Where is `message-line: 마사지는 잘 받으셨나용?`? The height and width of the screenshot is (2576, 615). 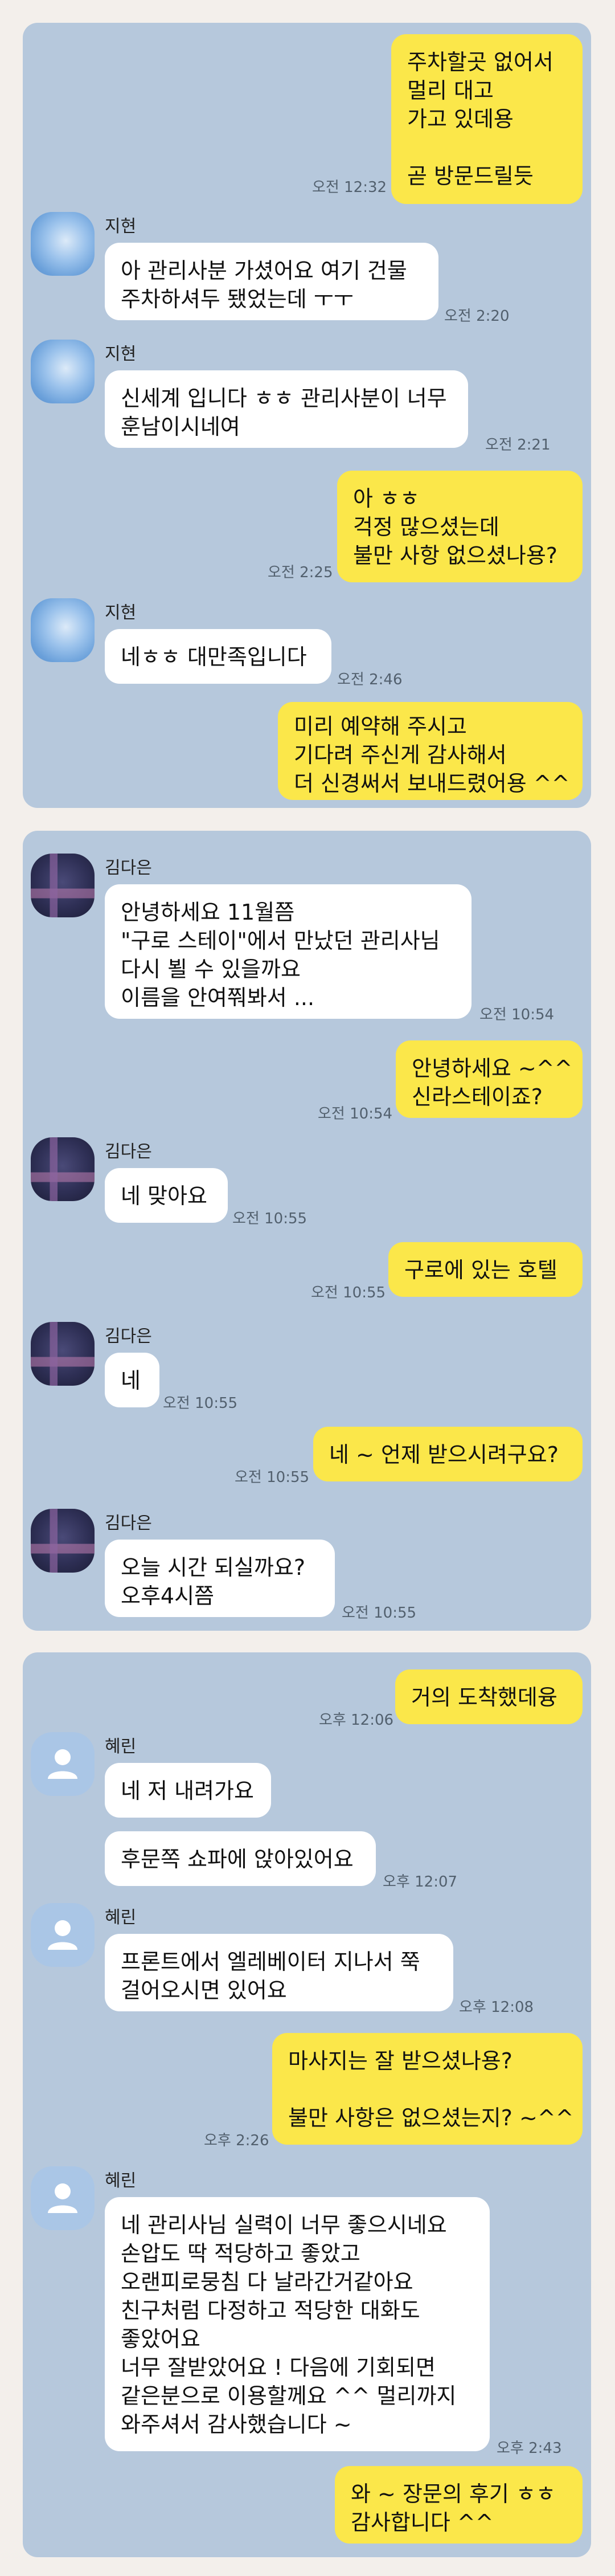
message-line: 마사지는 잘 받으셨나용? is located at coordinates (400, 2060).